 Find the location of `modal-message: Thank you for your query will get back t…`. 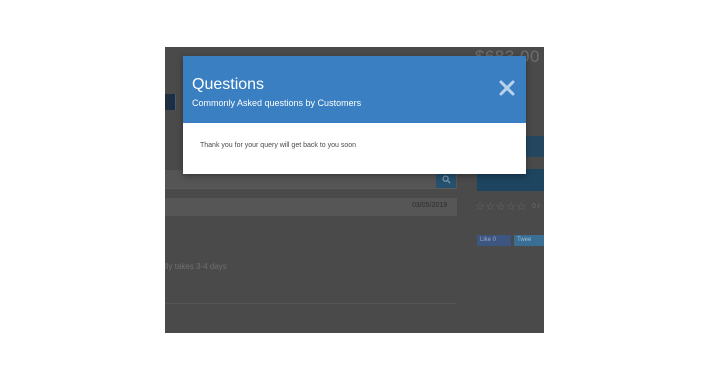

modal-message: Thank you for your query will get back t… is located at coordinates (278, 145).